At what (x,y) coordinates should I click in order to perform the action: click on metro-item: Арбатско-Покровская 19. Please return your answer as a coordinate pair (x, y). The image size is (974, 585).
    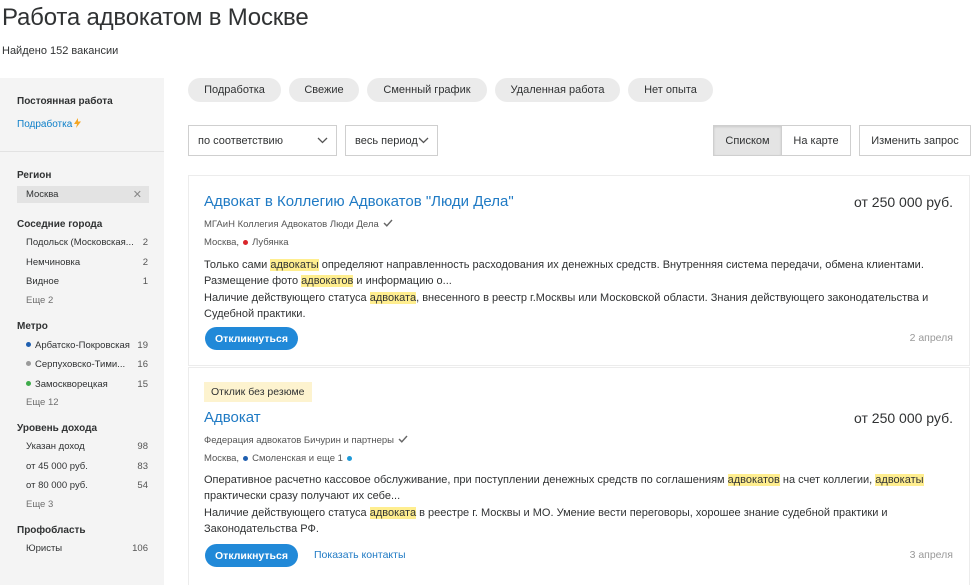
    Looking at the image, I should click on (82, 346).